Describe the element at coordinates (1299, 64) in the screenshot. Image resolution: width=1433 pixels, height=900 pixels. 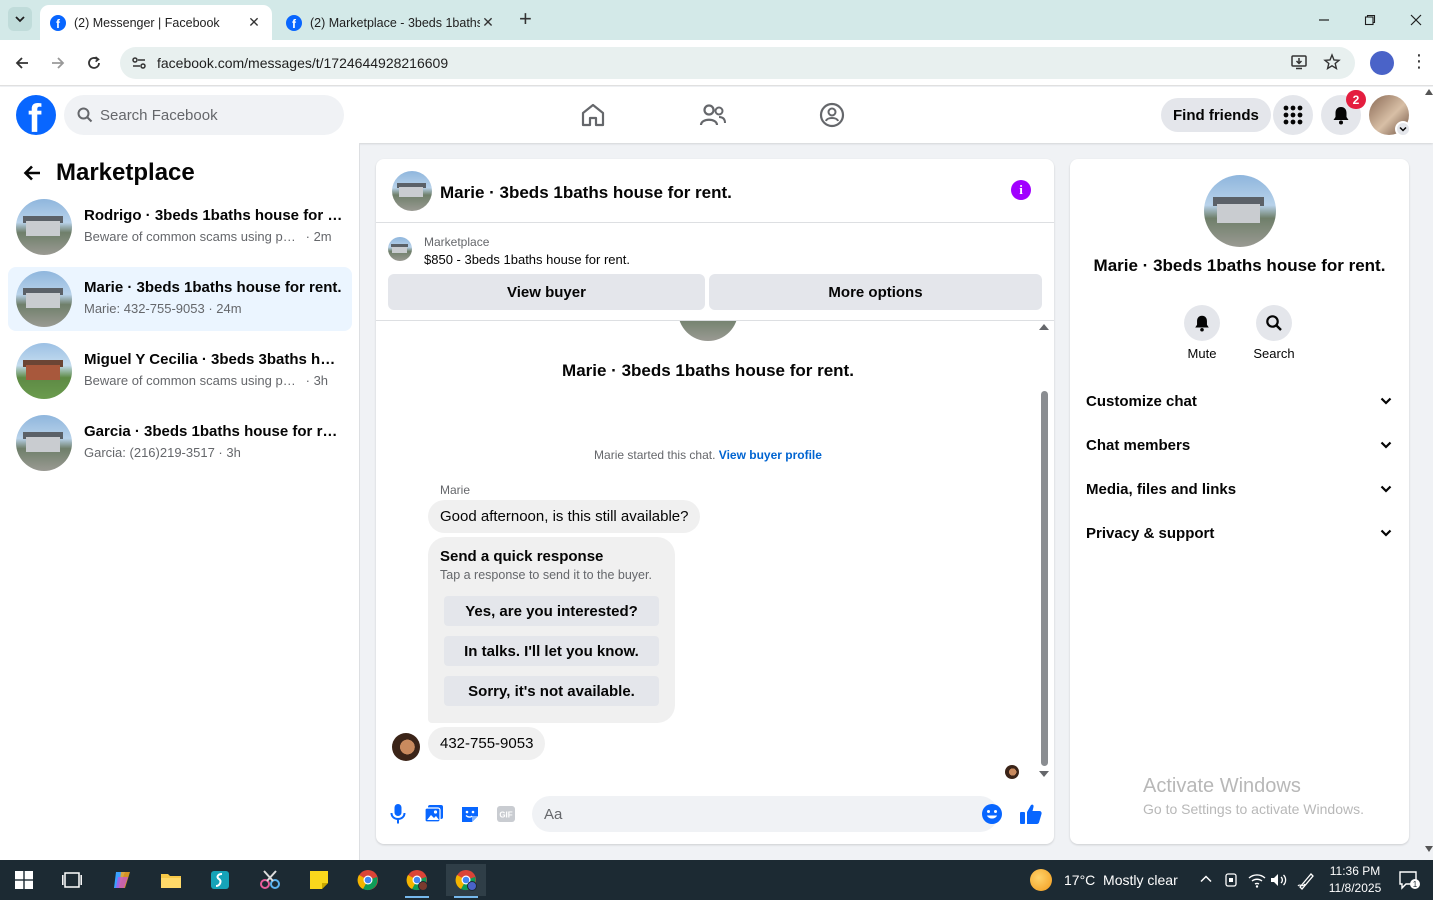
I see `install-app-icon` at that location.